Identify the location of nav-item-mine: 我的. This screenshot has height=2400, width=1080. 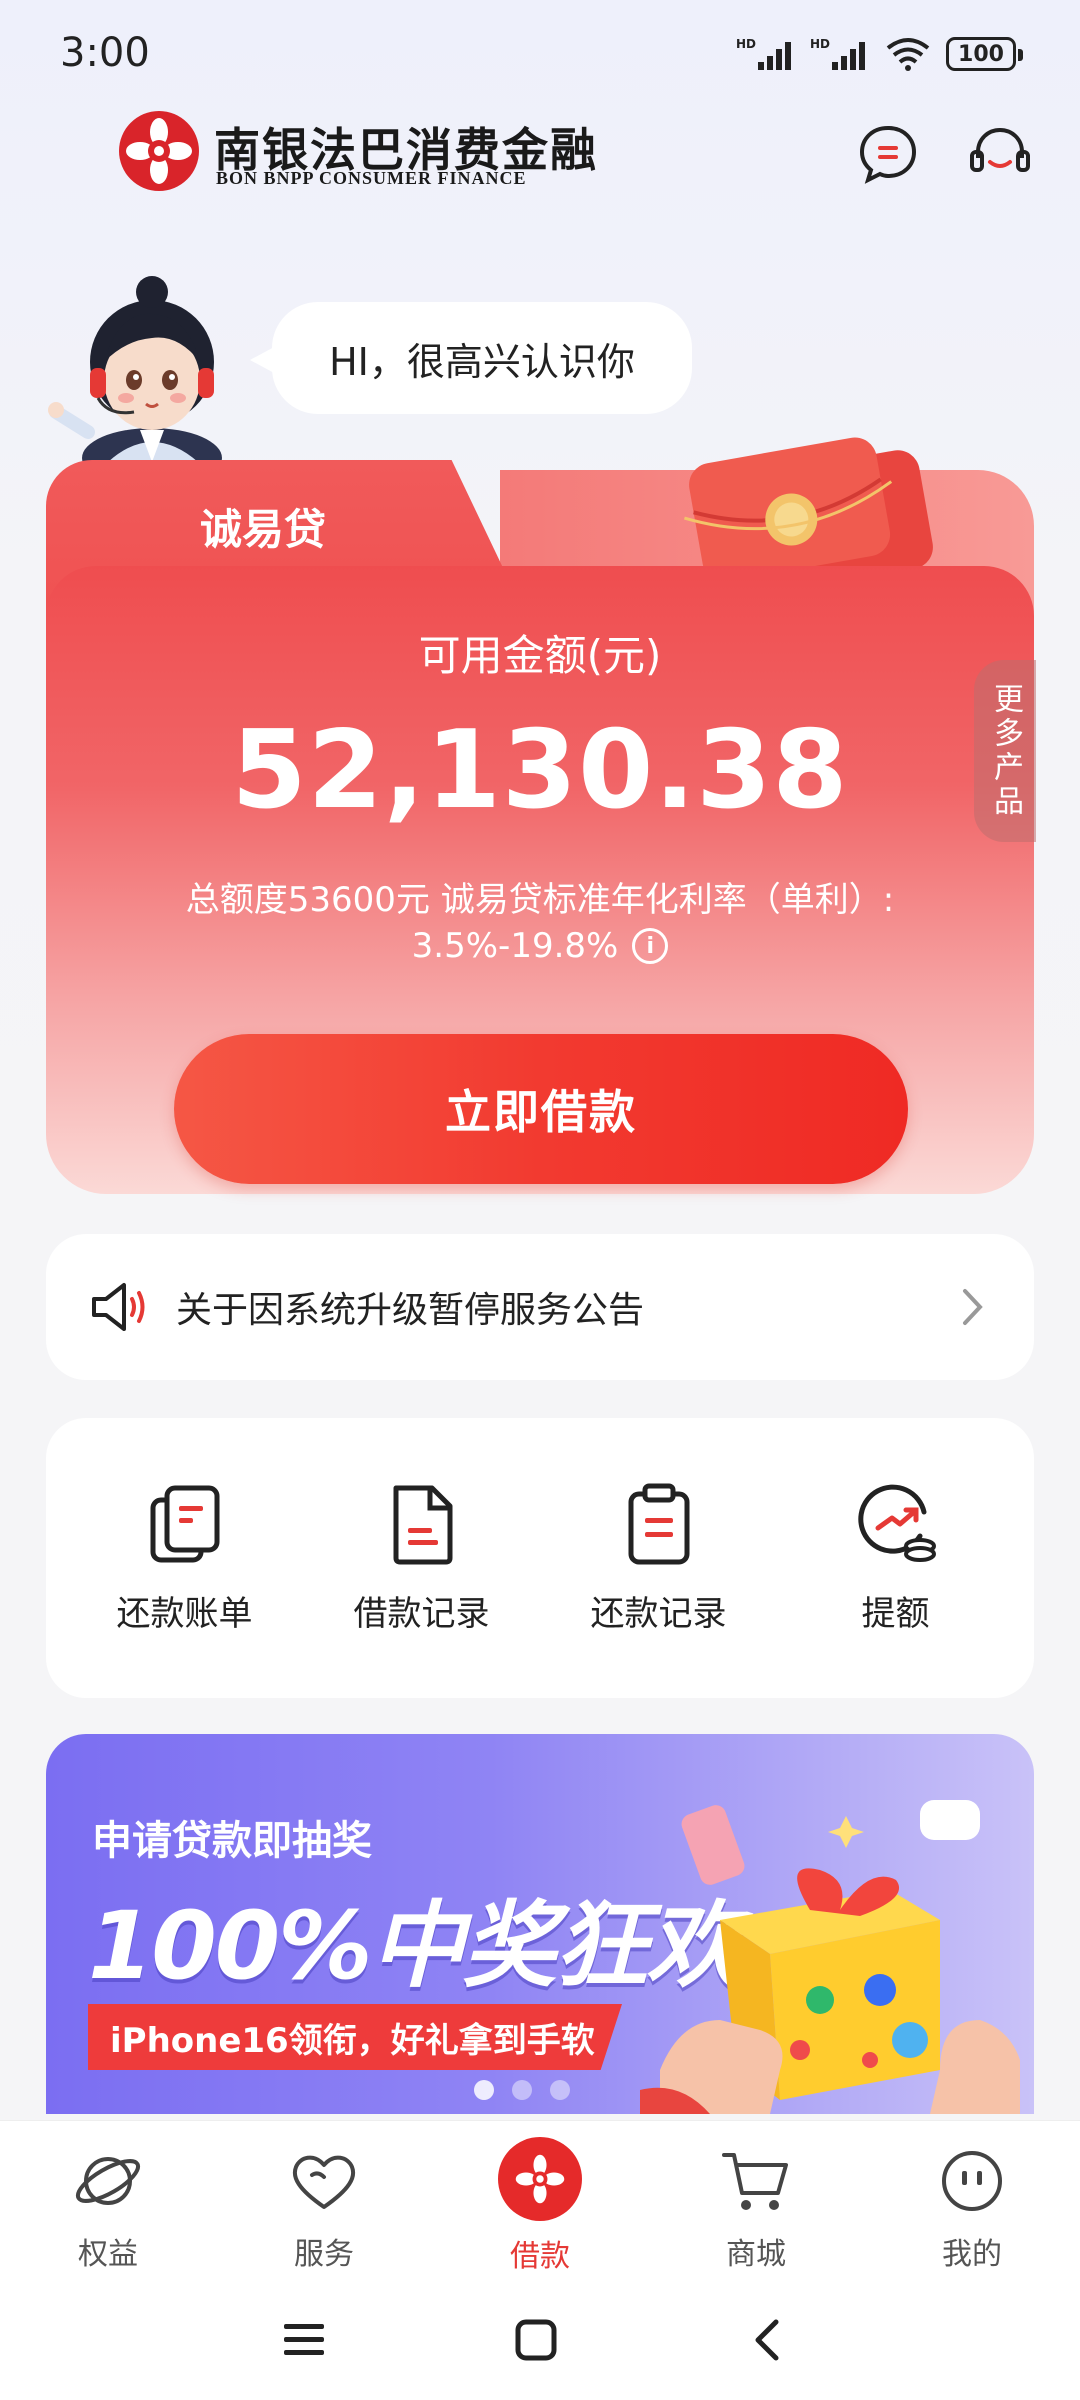
(972, 2200).